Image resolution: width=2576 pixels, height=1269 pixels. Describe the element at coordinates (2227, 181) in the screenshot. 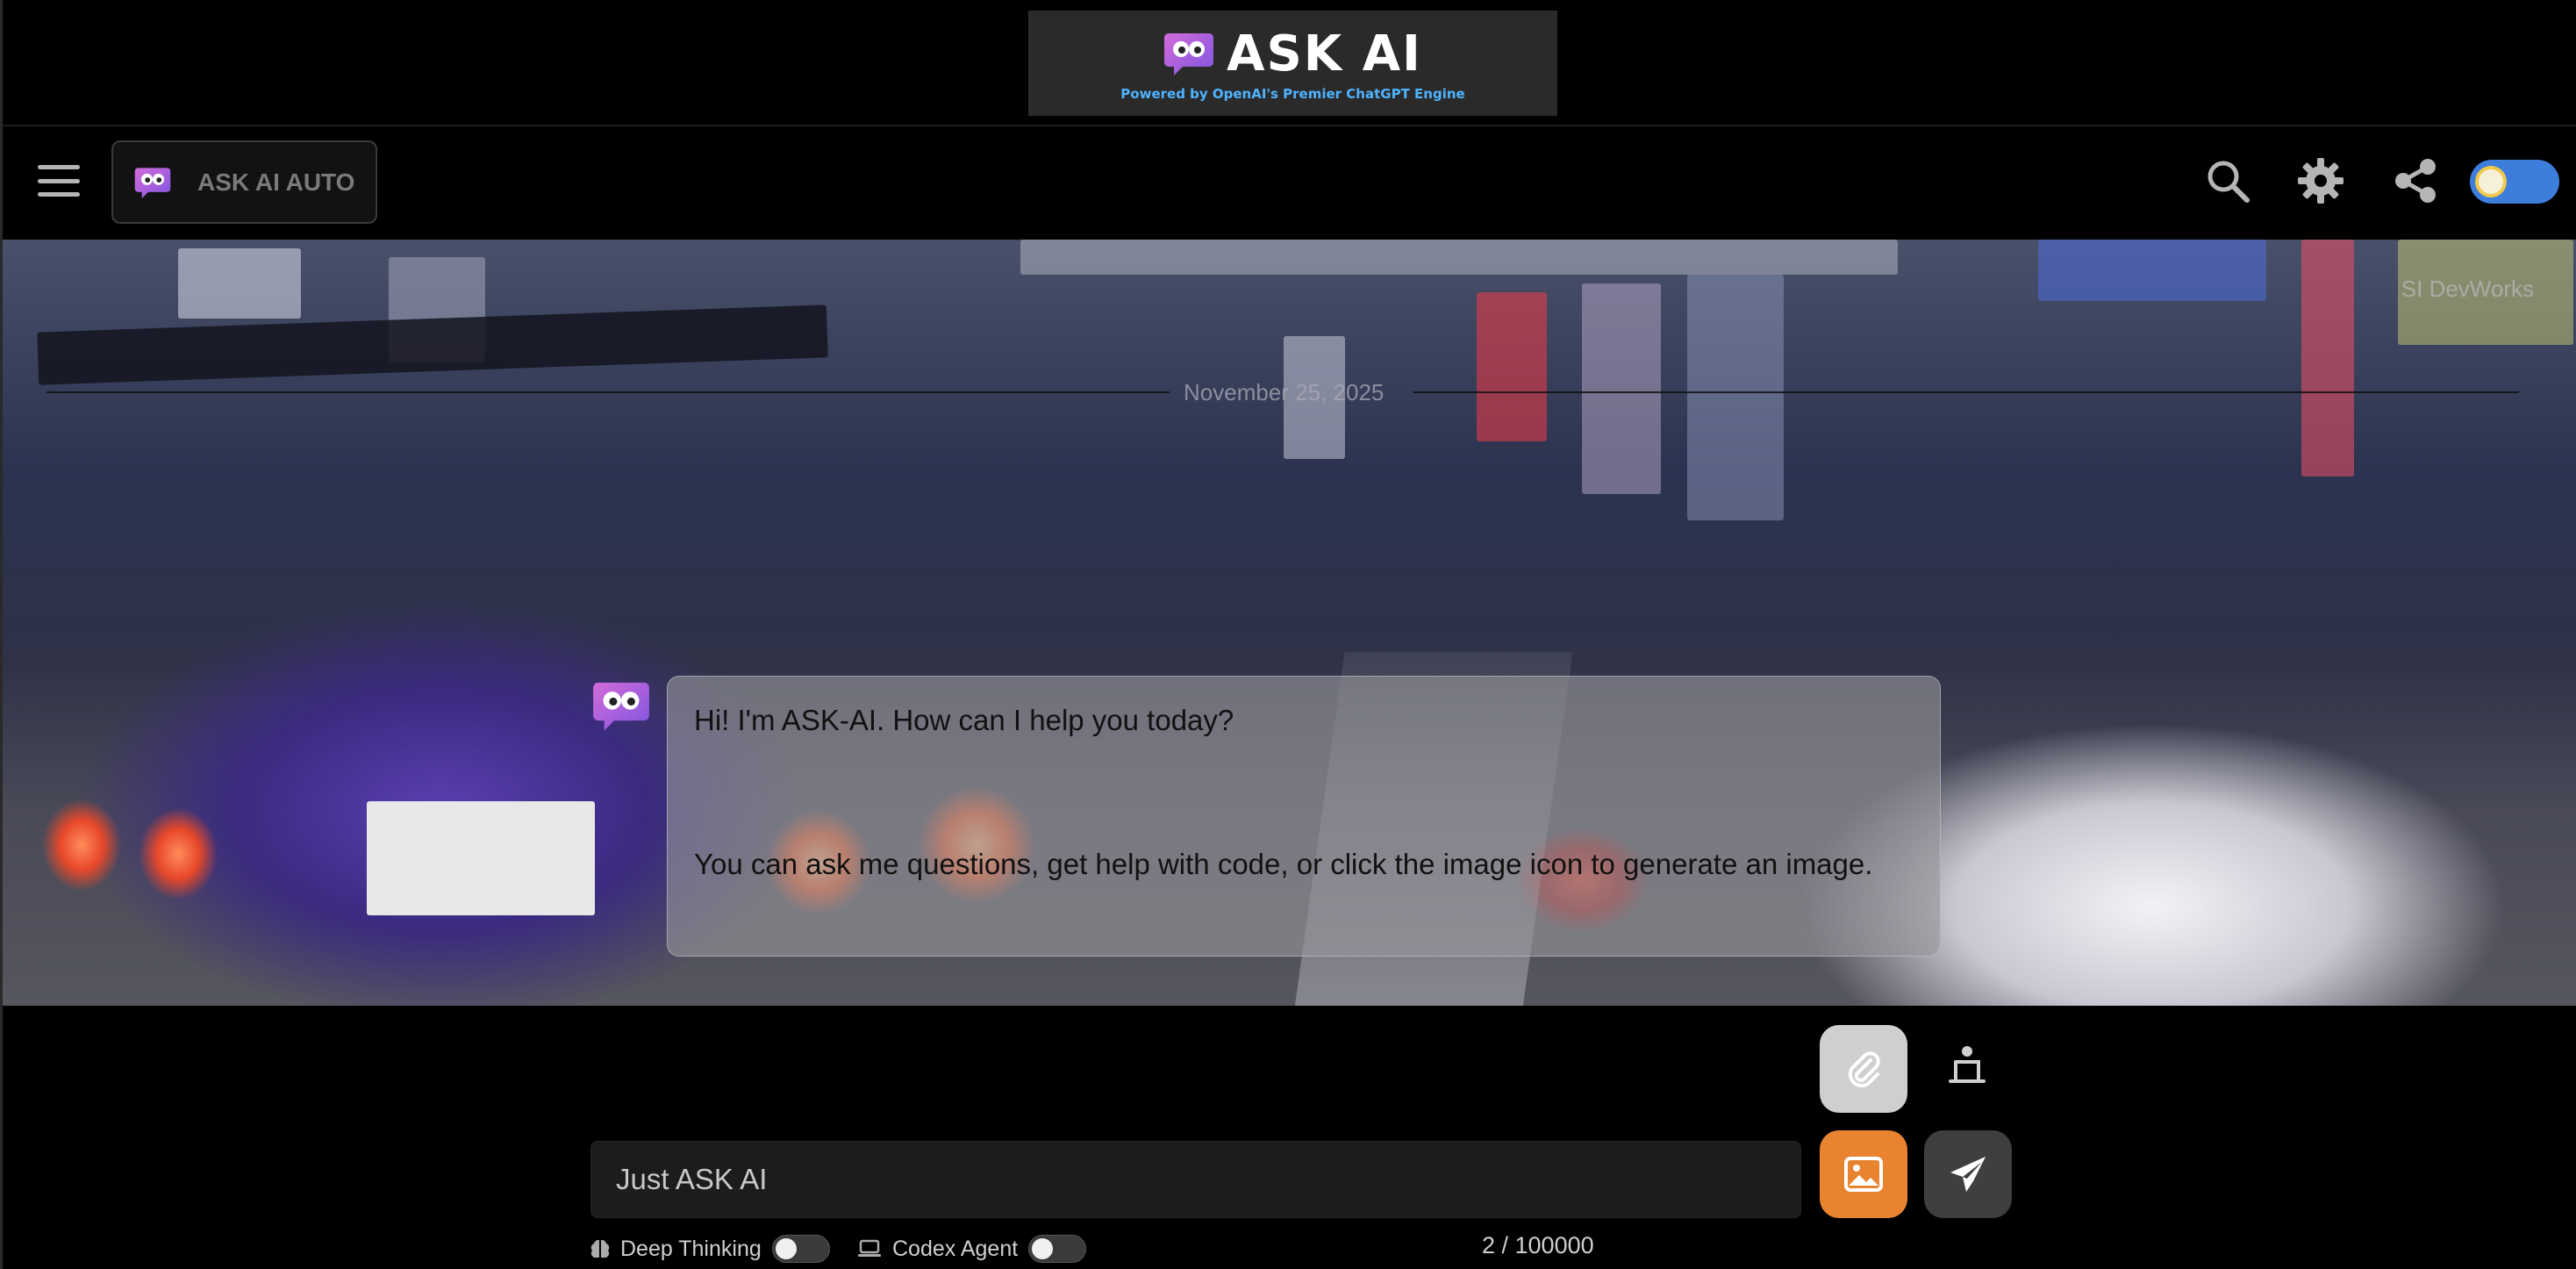

I see `search-icon` at that location.